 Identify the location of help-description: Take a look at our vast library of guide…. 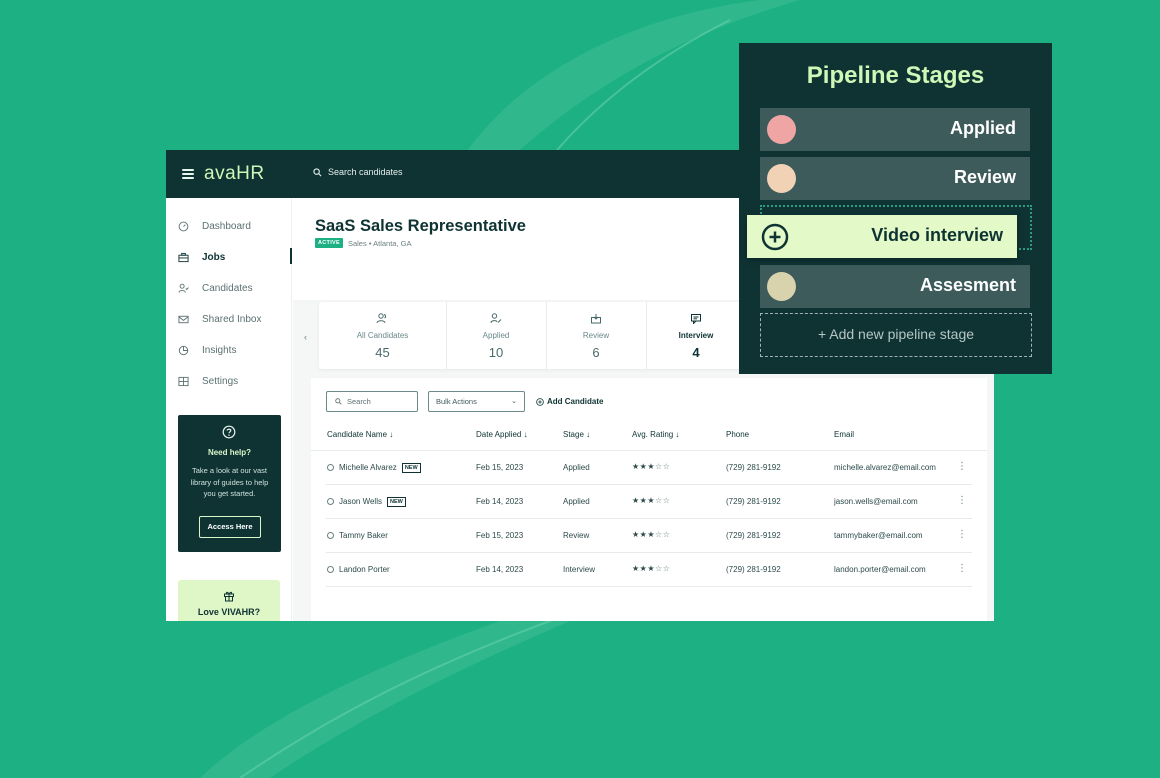
(229, 482).